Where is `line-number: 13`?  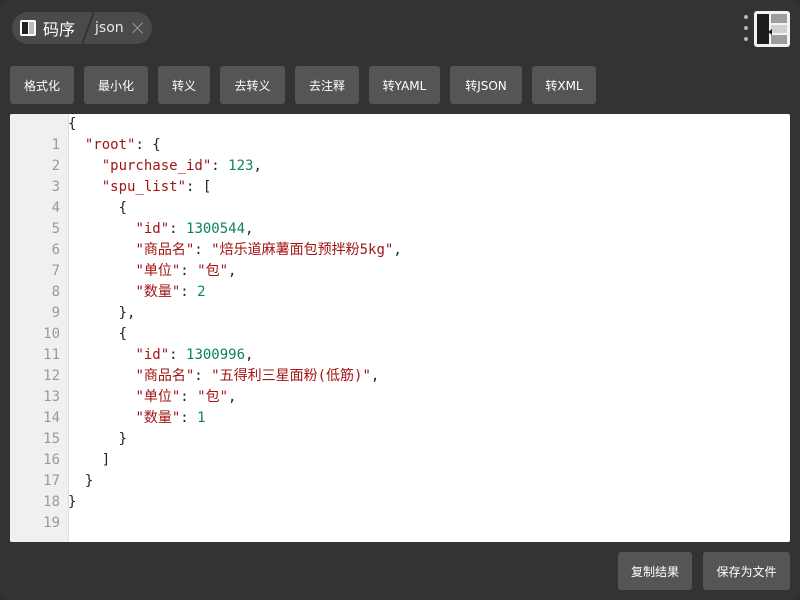 line-number: 13 is located at coordinates (51, 397).